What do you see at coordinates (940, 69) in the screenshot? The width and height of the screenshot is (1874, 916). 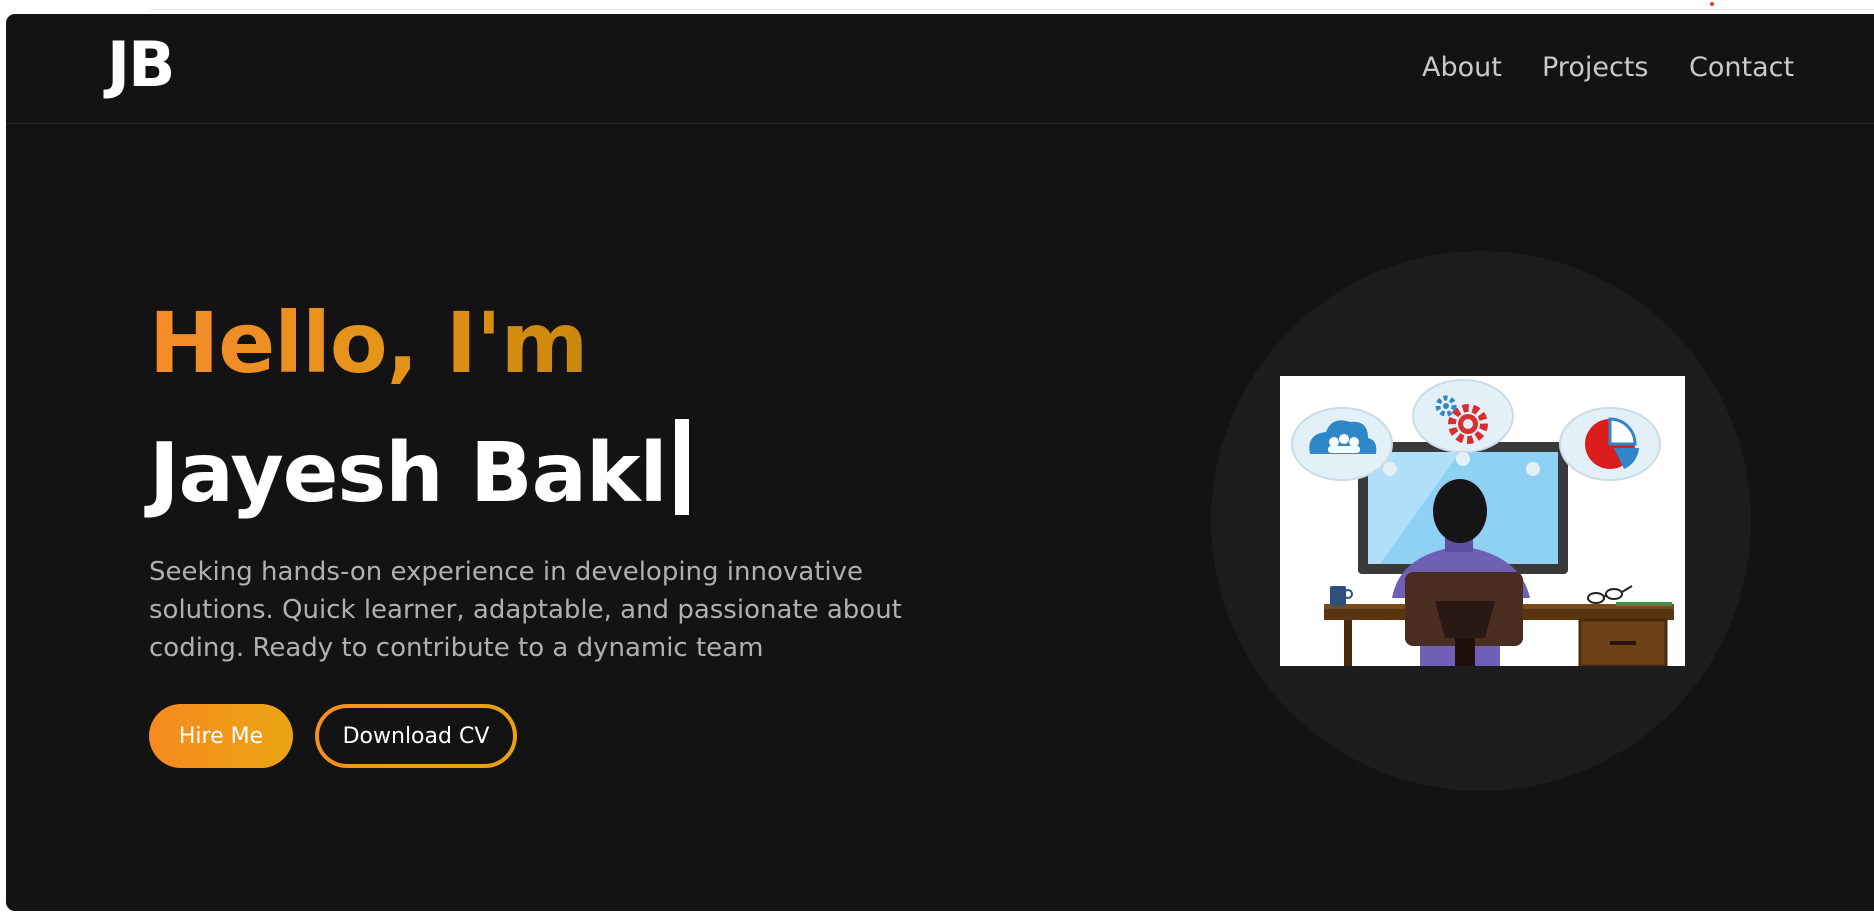 I see `navbar: JB About Projects Contact` at bounding box center [940, 69].